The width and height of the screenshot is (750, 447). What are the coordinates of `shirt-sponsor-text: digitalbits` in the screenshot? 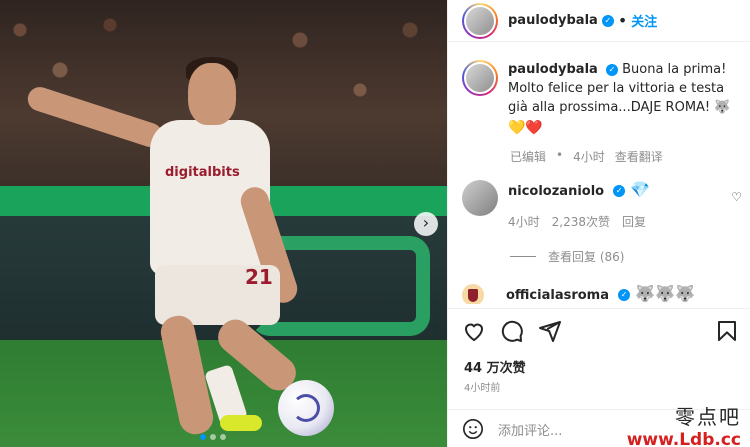 It's located at (202, 172).